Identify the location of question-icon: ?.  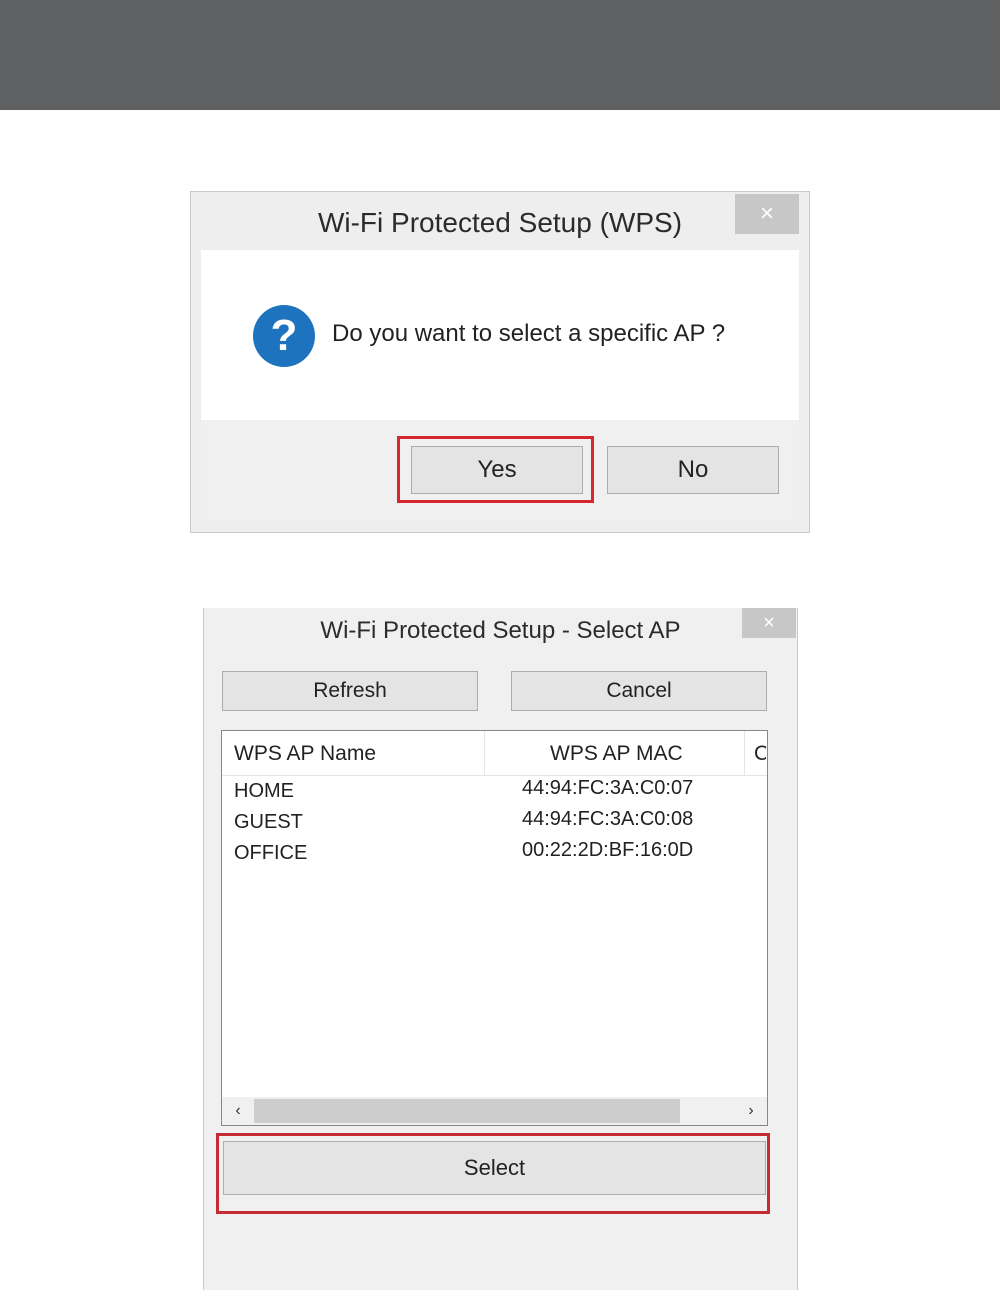
(284, 336).